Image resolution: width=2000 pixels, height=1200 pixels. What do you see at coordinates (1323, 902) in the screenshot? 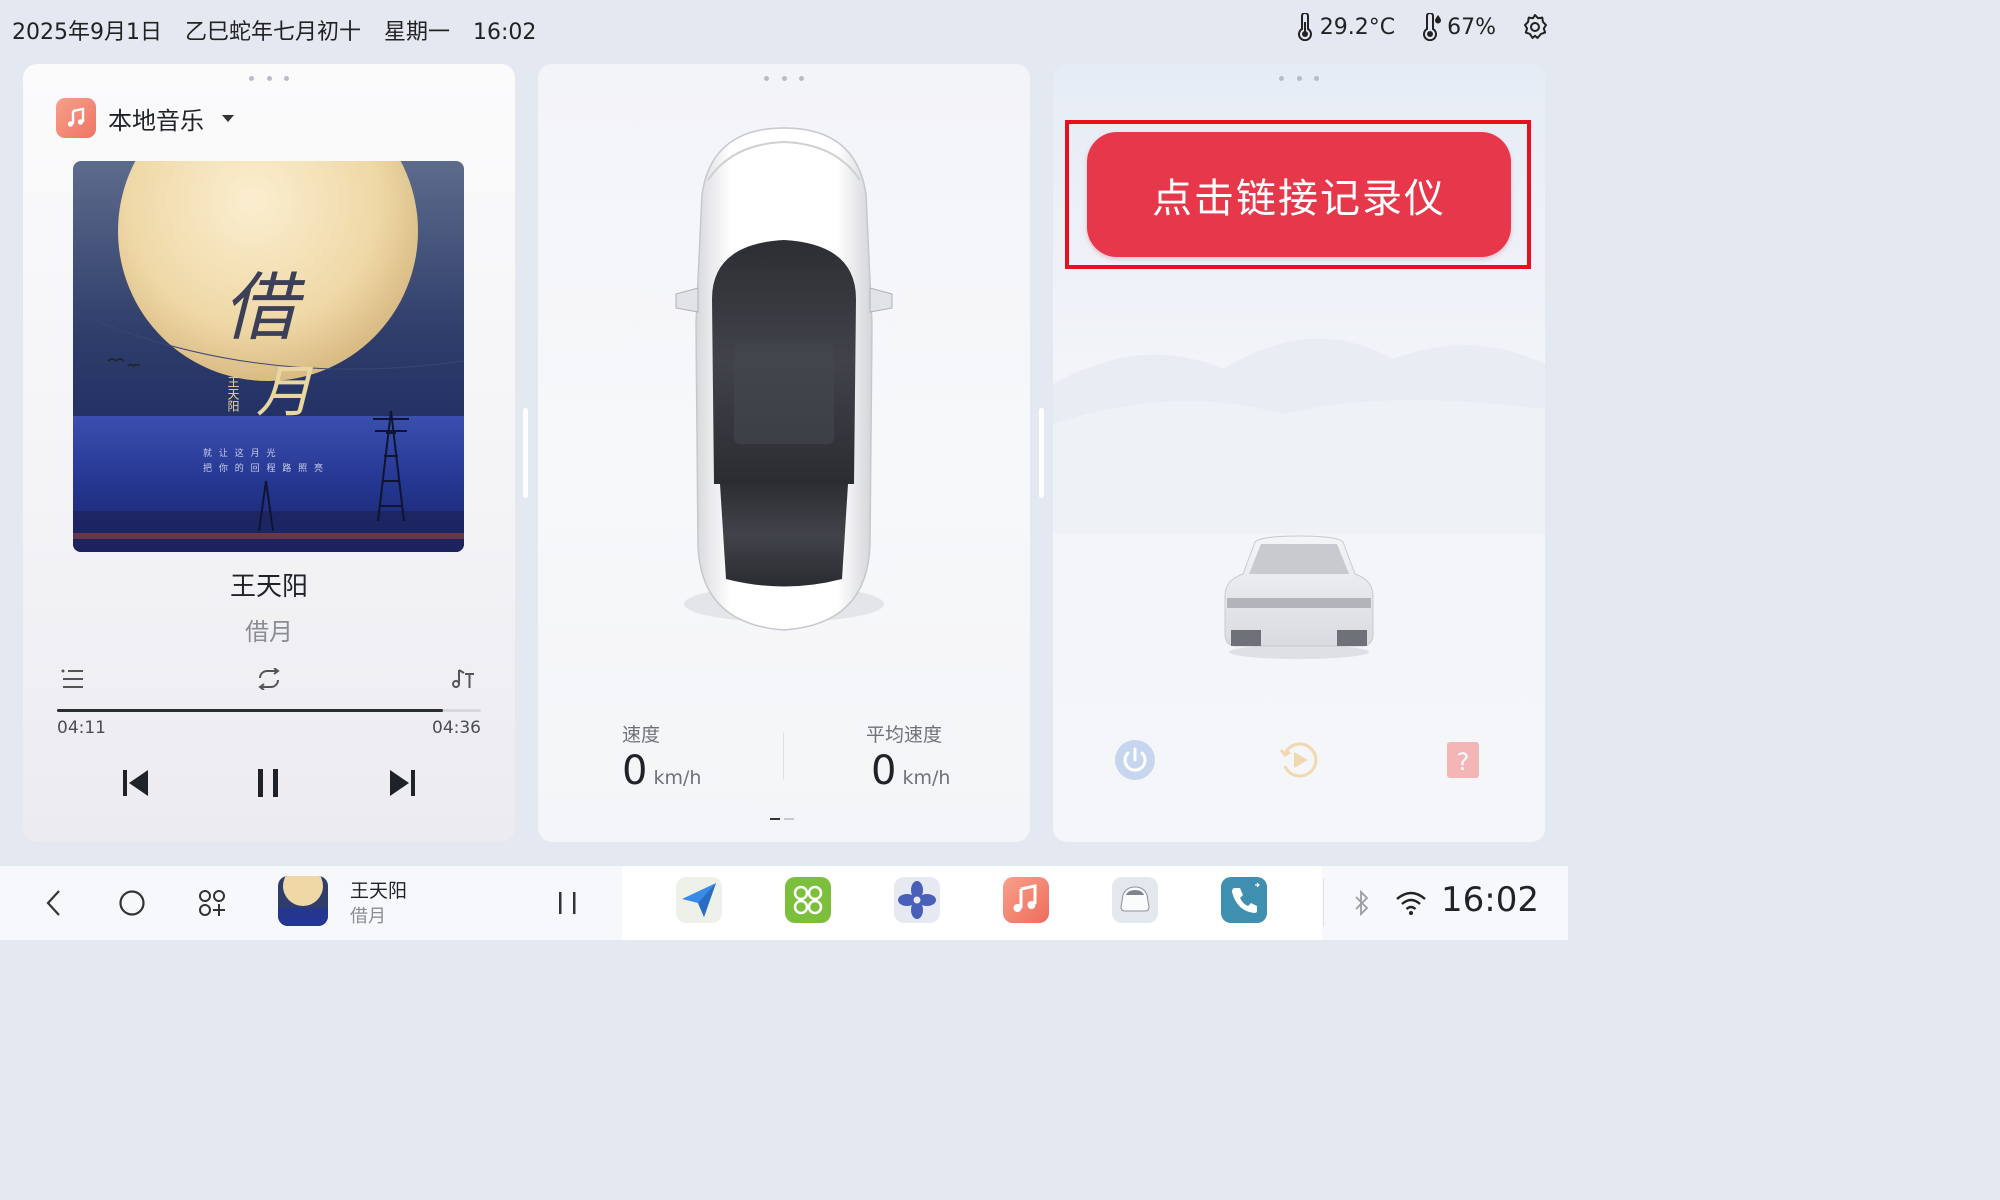
I see `dock-separator` at bounding box center [1323, 902].